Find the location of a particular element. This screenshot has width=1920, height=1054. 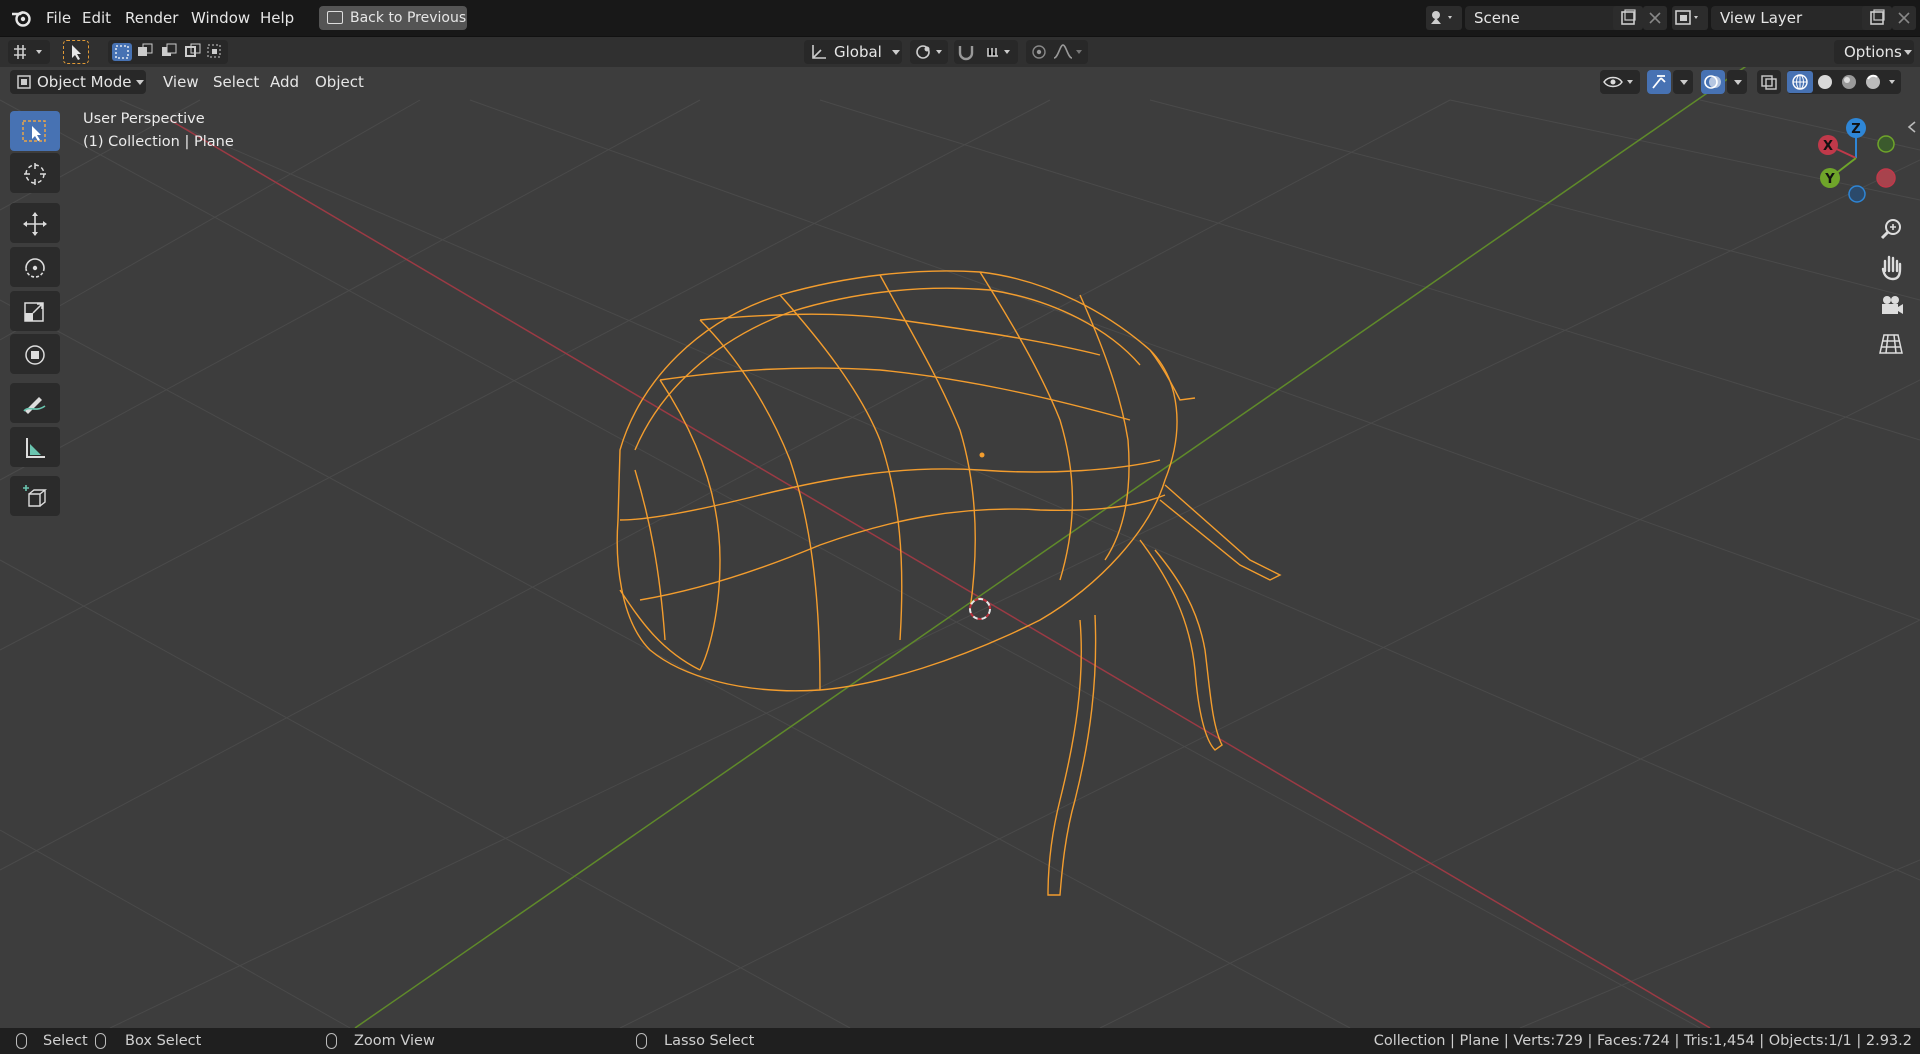

pivot-point-icon is located at coordinates (929, 52).